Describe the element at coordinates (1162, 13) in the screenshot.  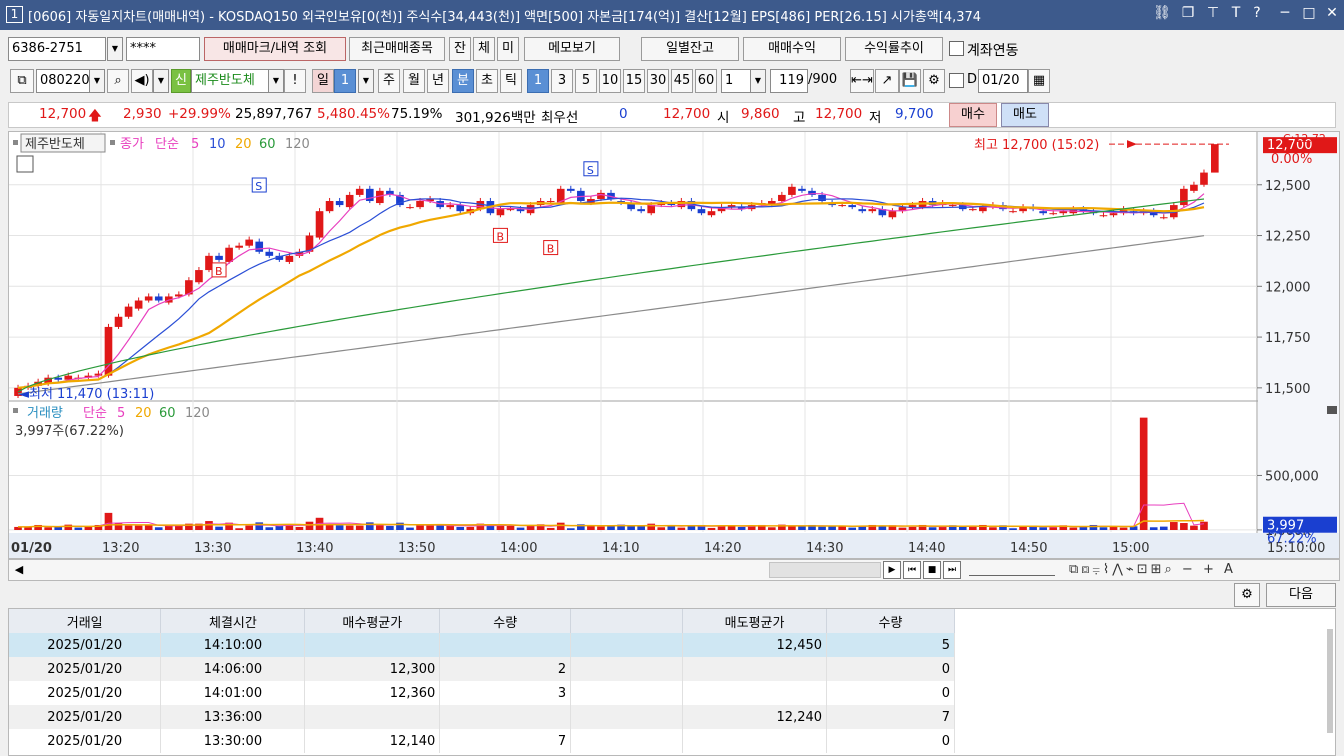
I see `link-icon: ⛓` at that location.